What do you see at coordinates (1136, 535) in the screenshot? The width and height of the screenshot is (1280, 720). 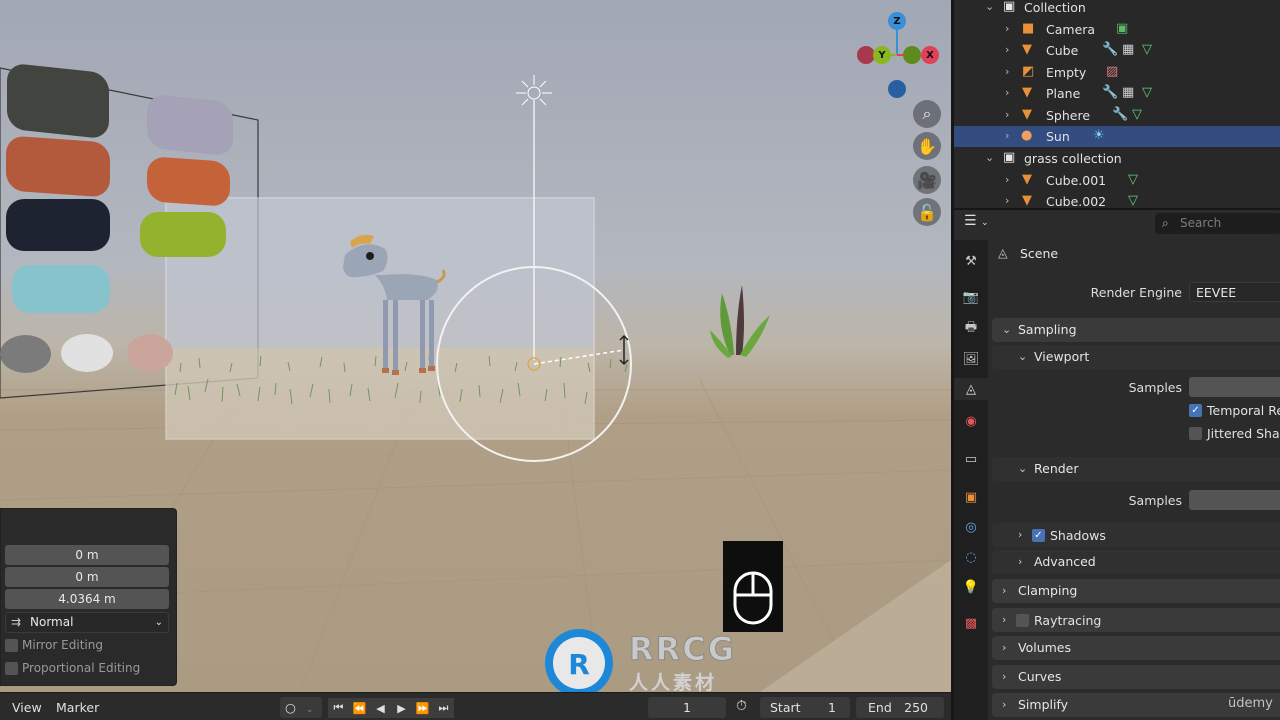 I see `shadows-subpanel-header: › ✓ Shadows` at bounding box center [1136, 535].